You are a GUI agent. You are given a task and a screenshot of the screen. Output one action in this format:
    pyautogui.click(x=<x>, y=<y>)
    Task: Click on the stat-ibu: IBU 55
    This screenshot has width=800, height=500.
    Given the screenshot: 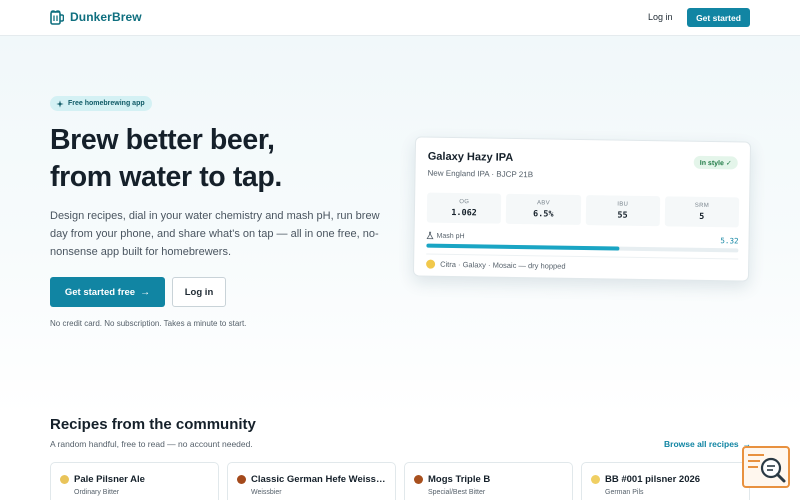 What is the action you would take?
    pyautogui.click(x=622, y=211)
    